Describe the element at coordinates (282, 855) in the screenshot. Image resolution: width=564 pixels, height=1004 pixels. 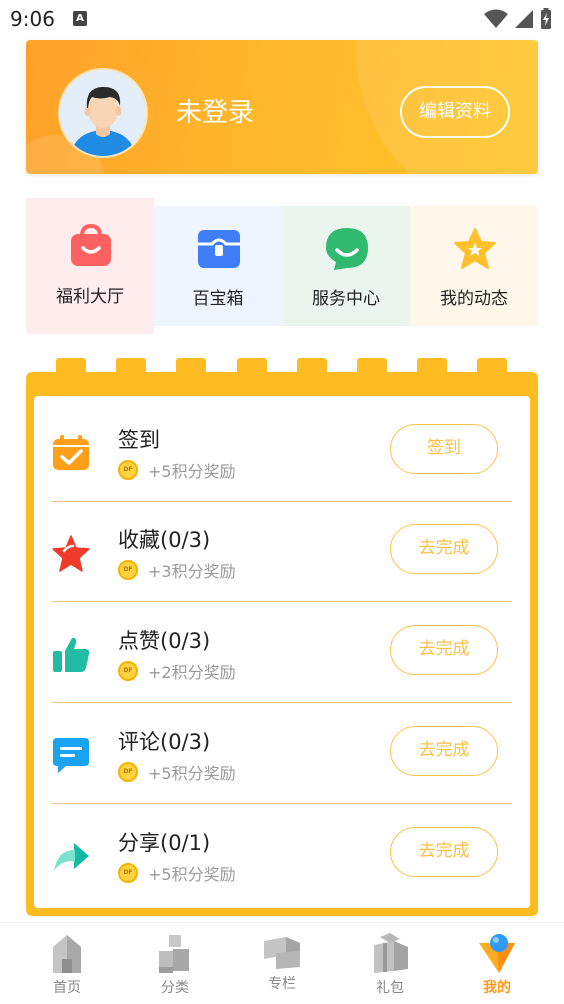
I see `task-row-share: 分享(0/1) DF +5积分奖励 去完成` at that location.